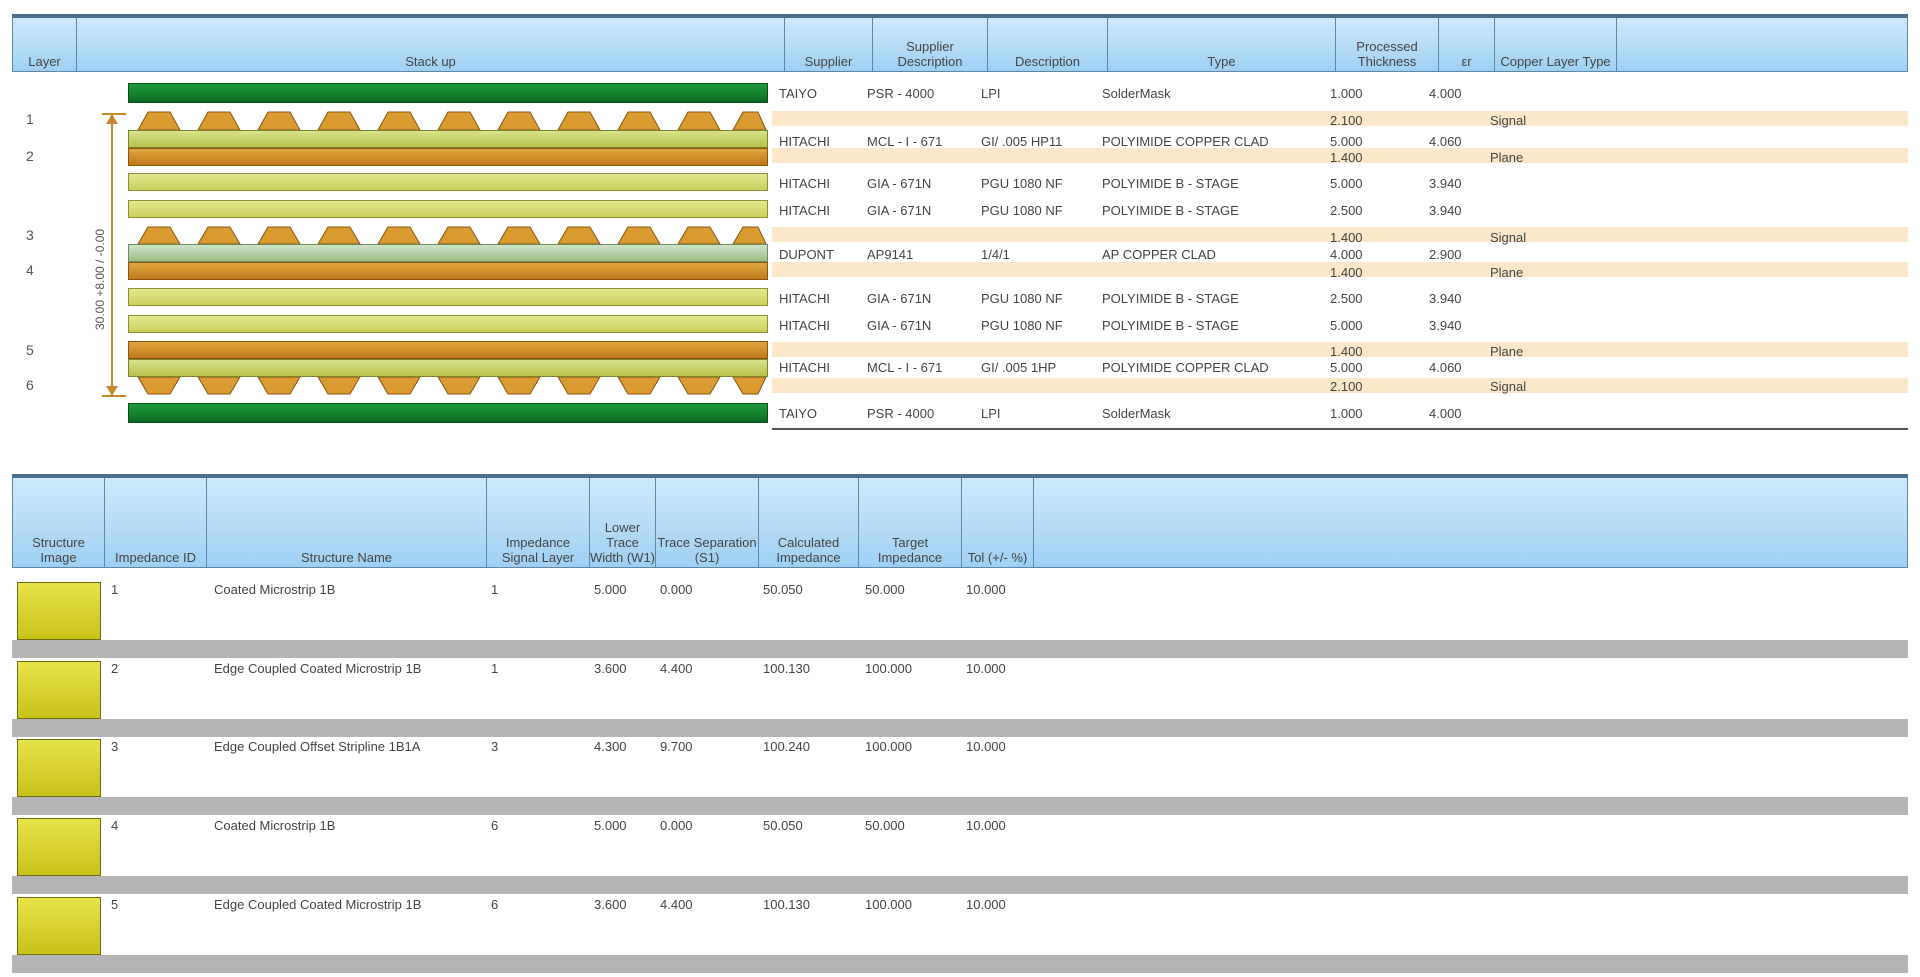 This screenshot has height=977, width=1920. Describe the element at coordinates (45, 44) in the screenshot. I see `col-layer: Layer` at that location.